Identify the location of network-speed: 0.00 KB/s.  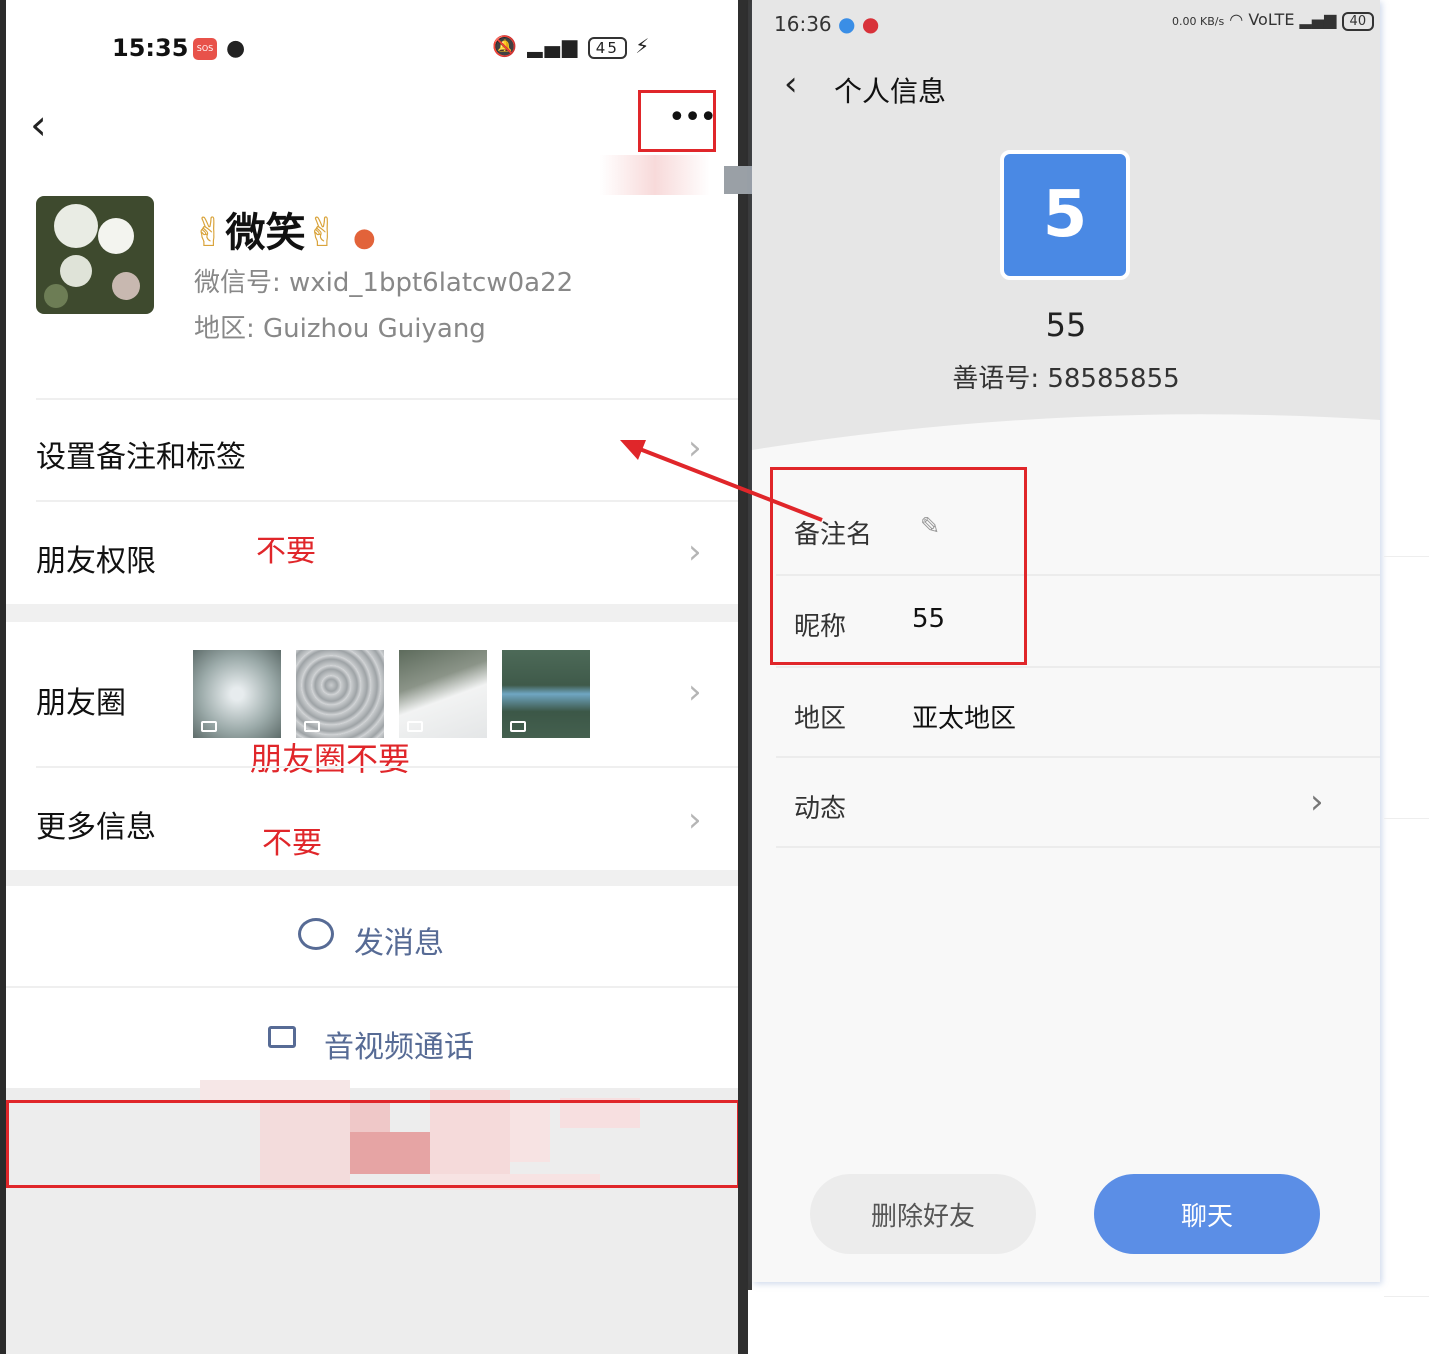
(1198, 21).